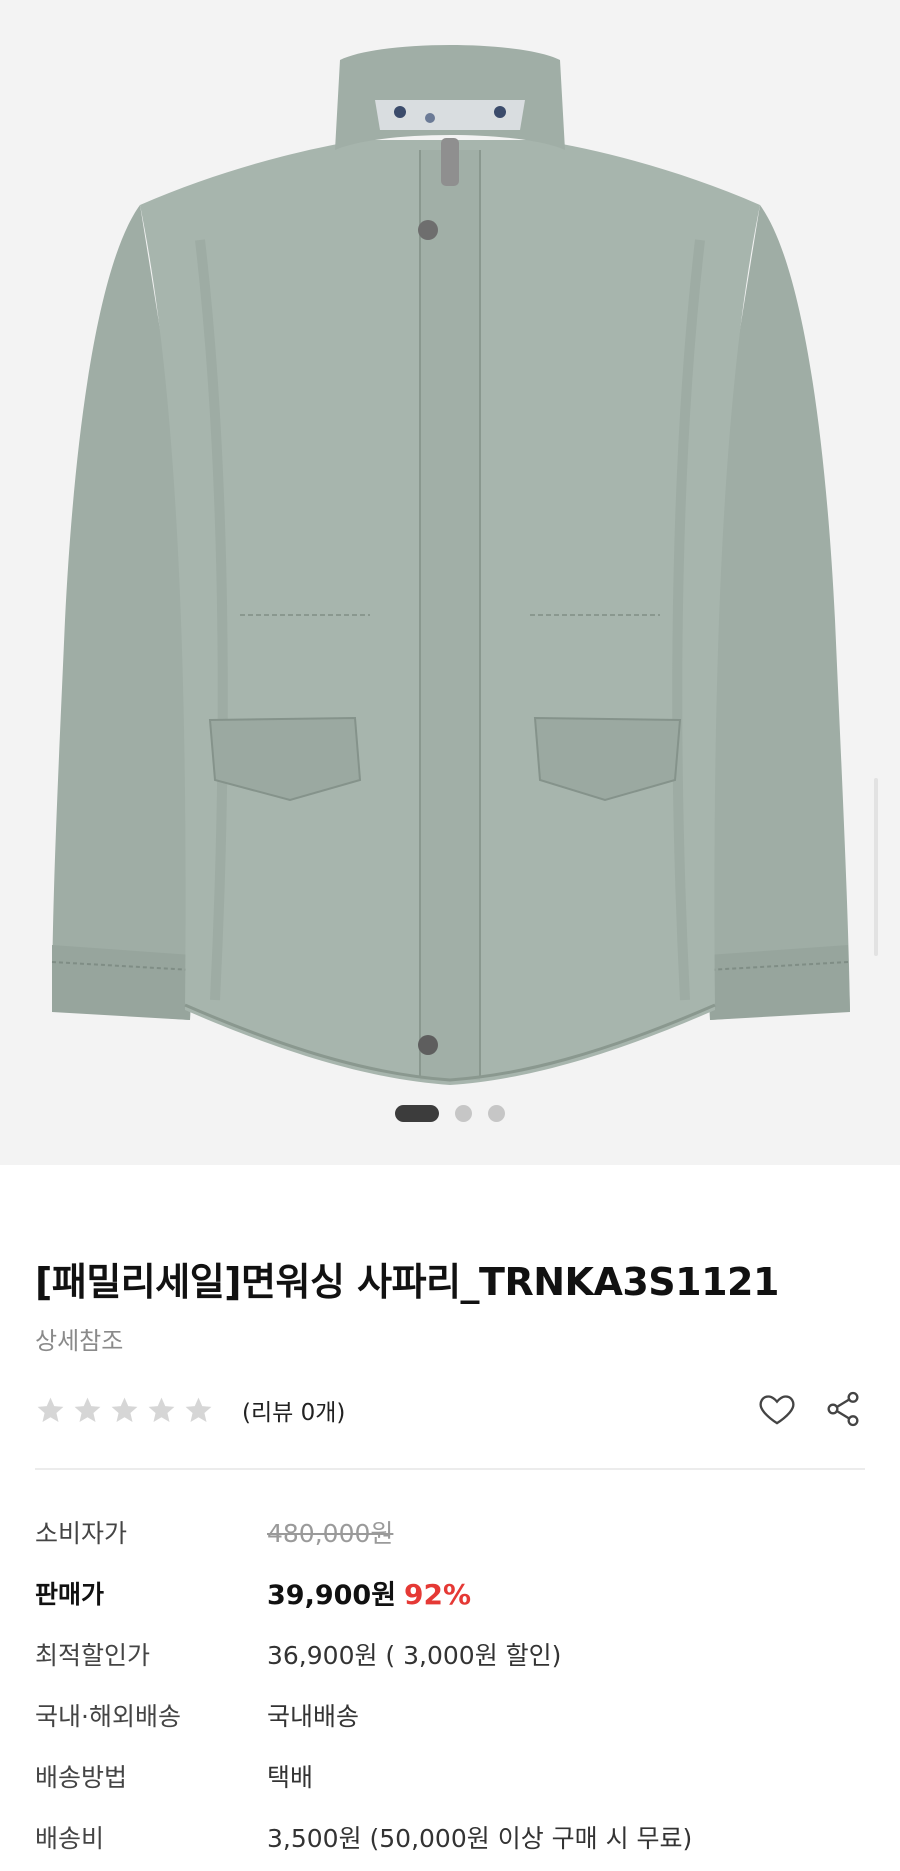  I want to click on best-price-value: 36,900원 ( 3,000원 할인), so click(414, 1655).